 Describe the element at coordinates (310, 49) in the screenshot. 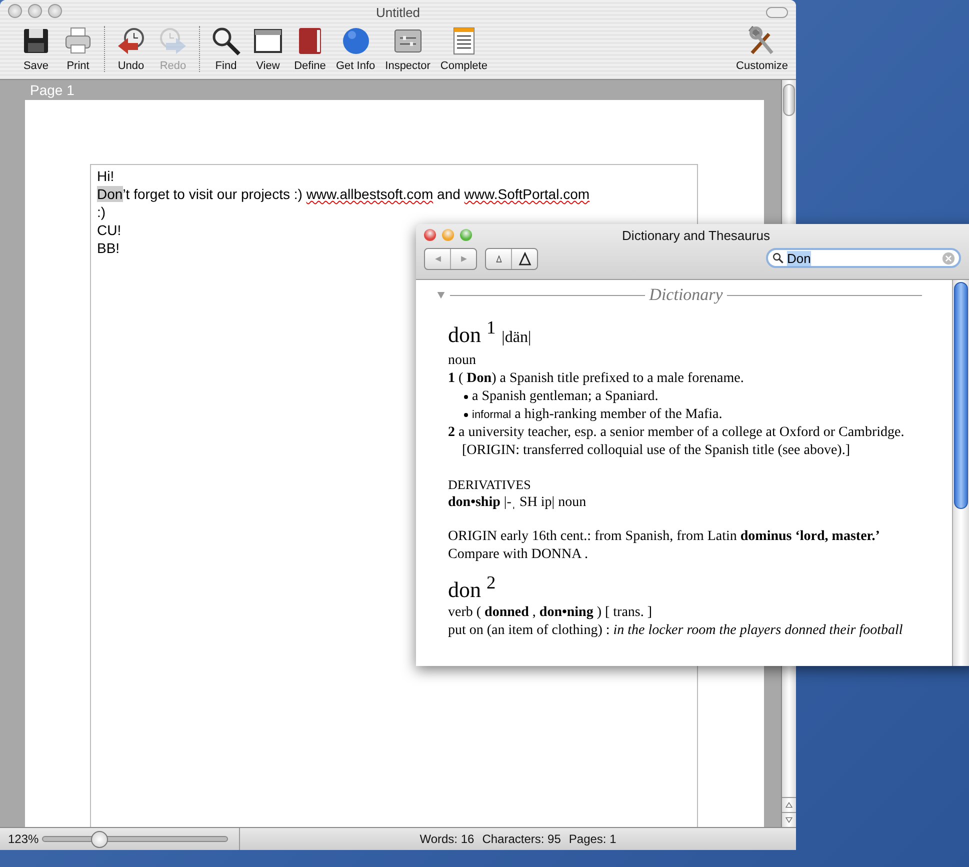

I see `toolbar-button: Define` at that location.